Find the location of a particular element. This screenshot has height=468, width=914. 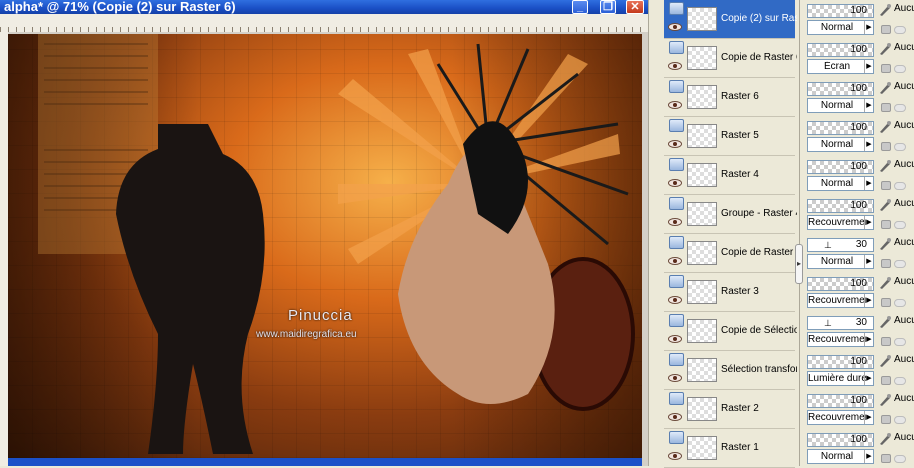

layer-row: Raster 5 100 Normal ▶ Aucu is located at coordinates (788, 136).